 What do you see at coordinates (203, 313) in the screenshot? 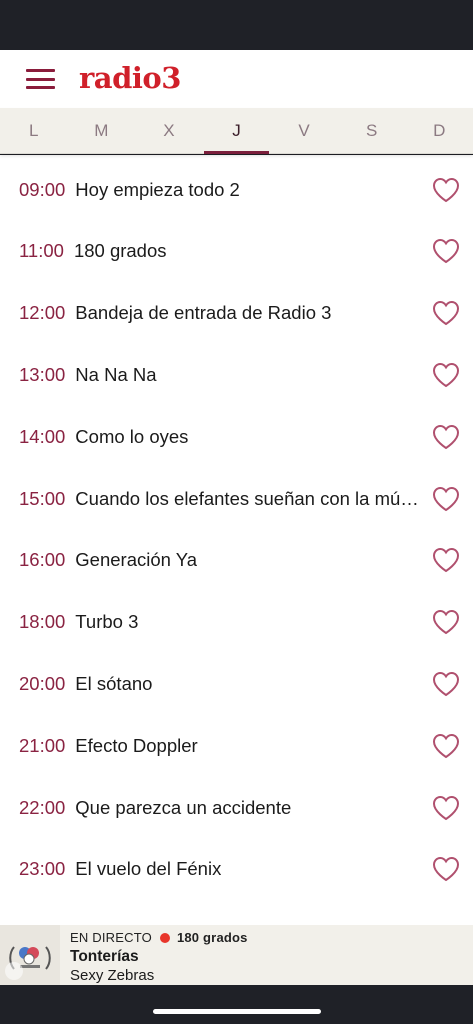
I see `program-title: Bandeja de entrada de Radio 3` at bounding box center [203, 313].